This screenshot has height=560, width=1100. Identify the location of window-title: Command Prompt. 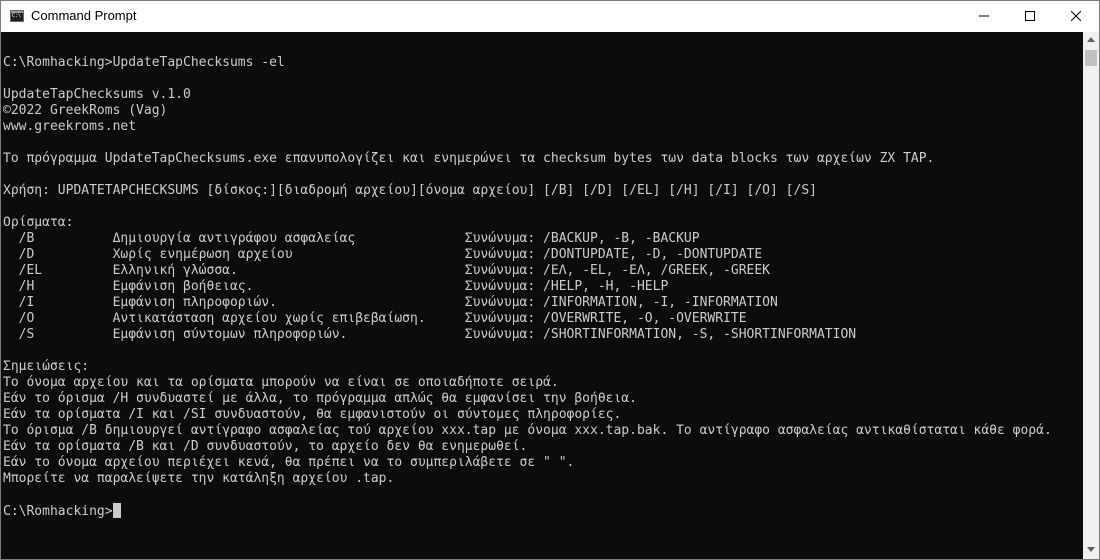
(84, 15).